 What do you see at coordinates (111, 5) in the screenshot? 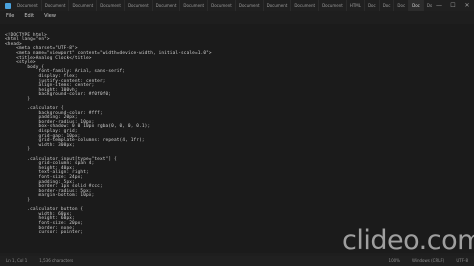
I see `tab-3: Document` at bounding box center [111, 5].